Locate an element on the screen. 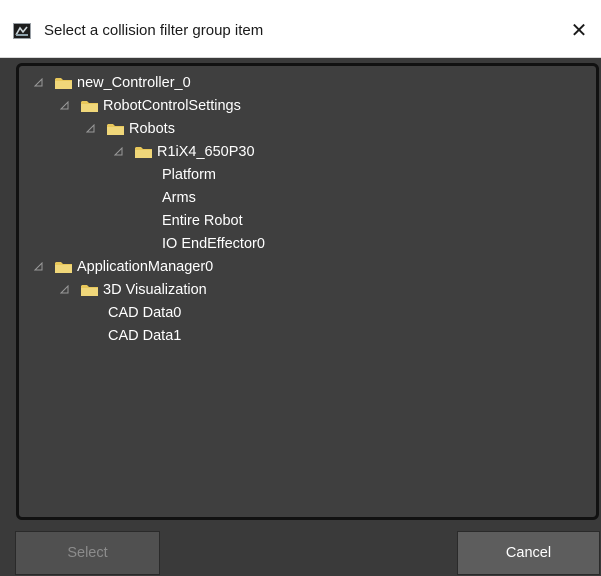 The width and height of the screenshot is (601, 576). tree-node-label: R1iX4_650P30 is located at coordinates (206, 152).